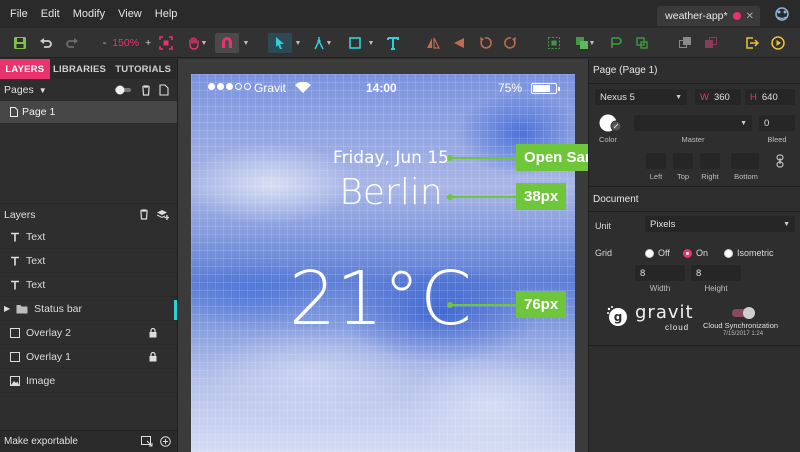  I want to click on cloud-sync-toggle, so click(743, 313).